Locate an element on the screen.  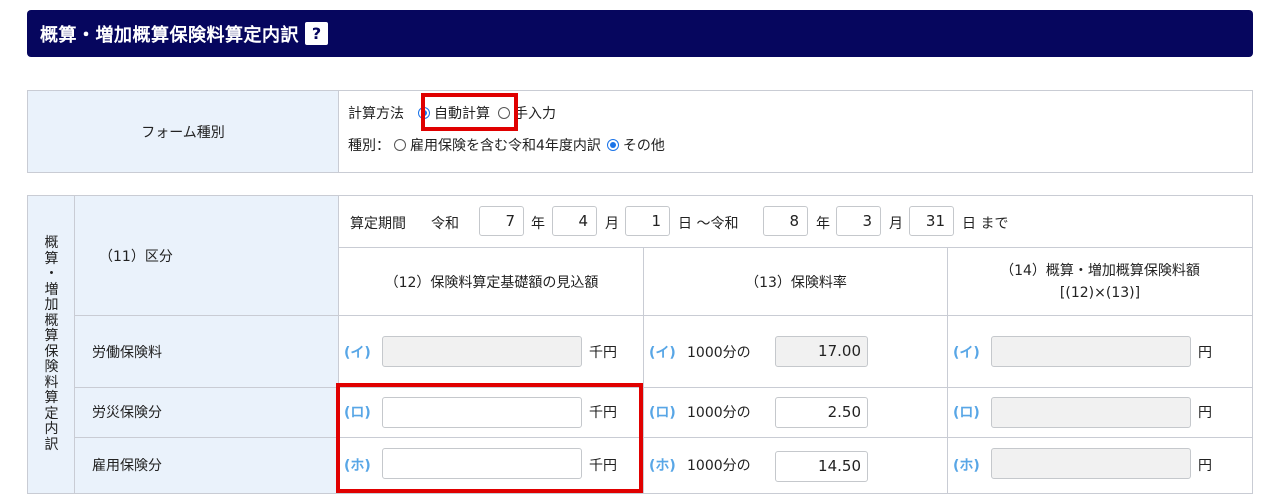
to-year-input: 8 is located at coordinates (785, 221).